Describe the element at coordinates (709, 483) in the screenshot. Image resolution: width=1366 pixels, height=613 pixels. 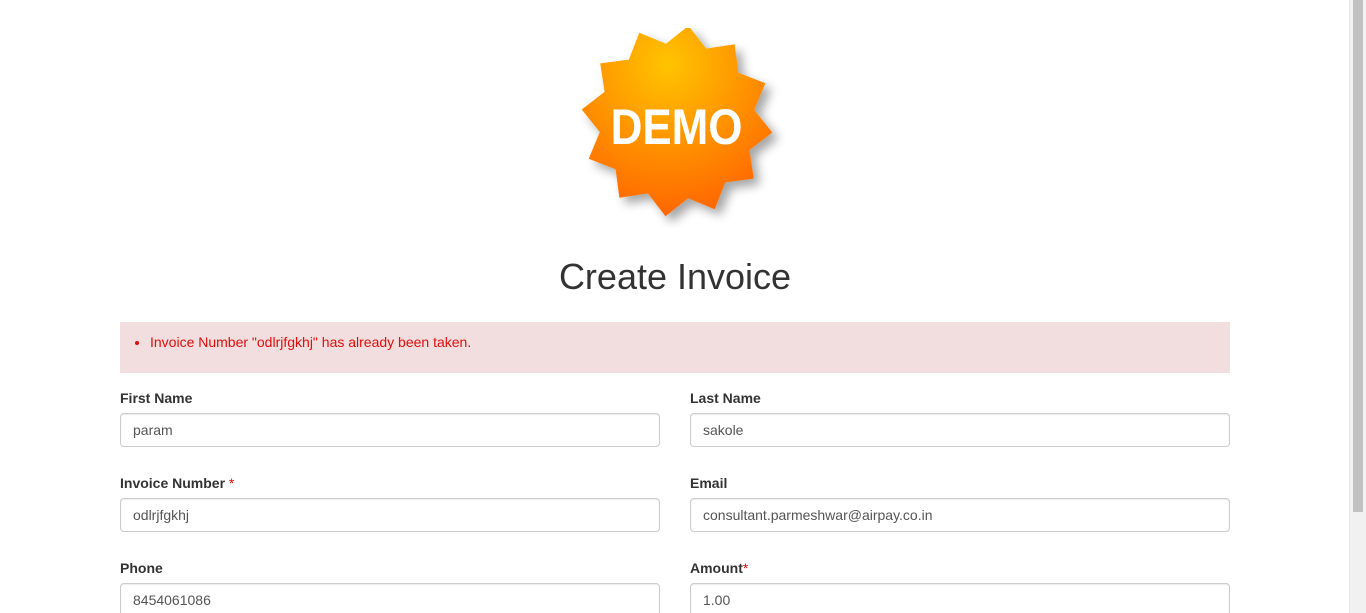
I see `email-label: Email` at that location.